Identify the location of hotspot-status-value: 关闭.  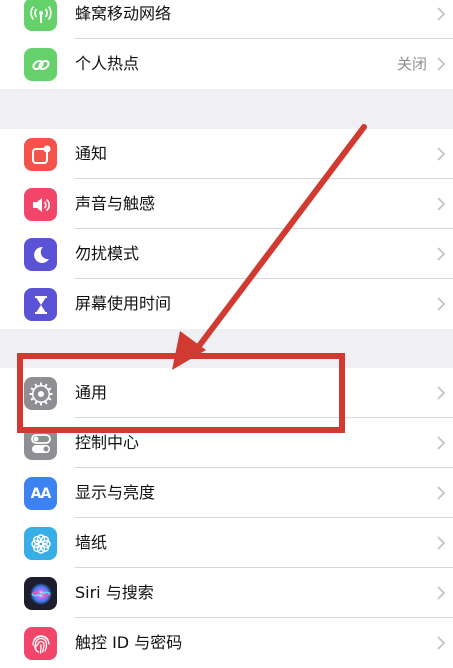
(411, 63).